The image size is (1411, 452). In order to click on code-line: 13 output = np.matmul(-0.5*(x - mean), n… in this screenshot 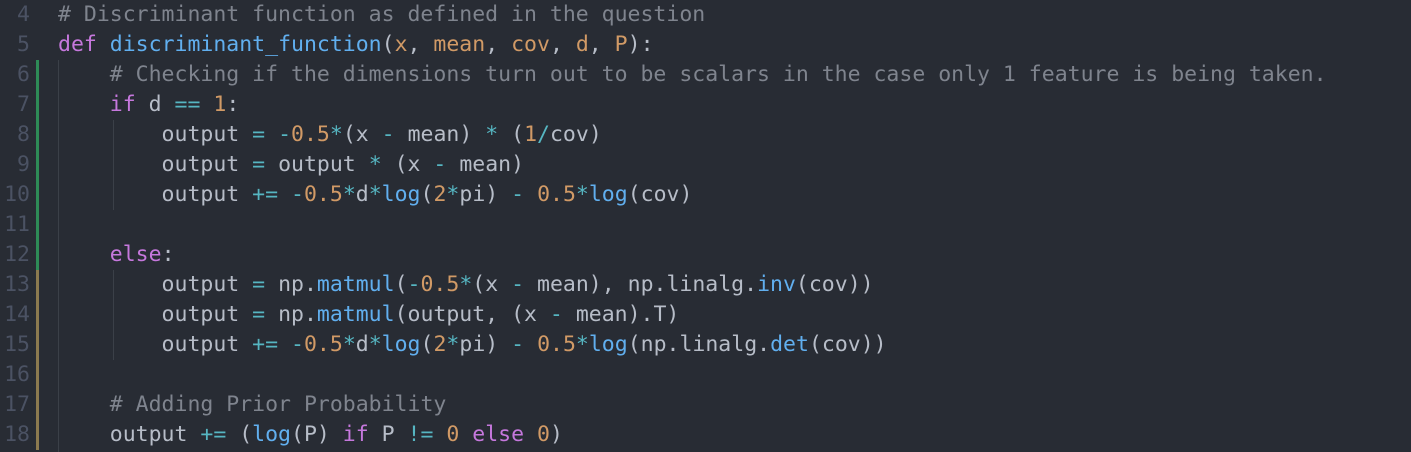, I will do `click(705, 285)`.